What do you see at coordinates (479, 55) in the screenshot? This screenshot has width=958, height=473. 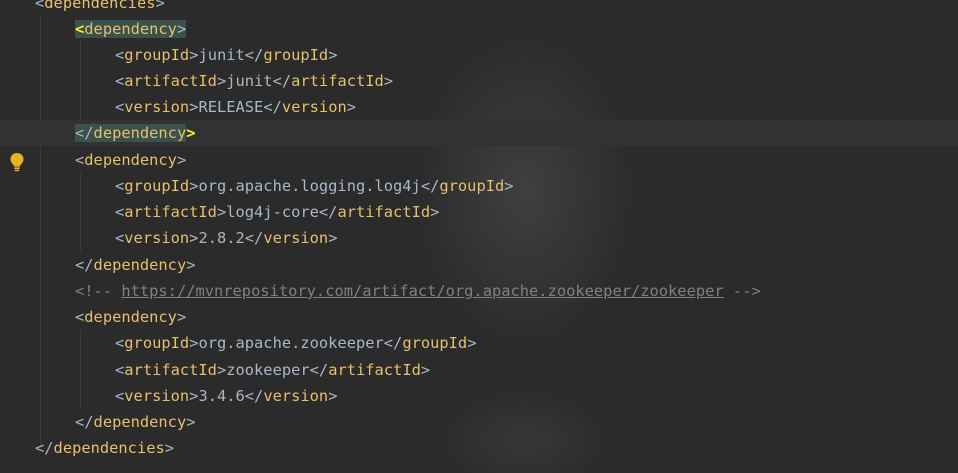 I see `code-line: <groupId>junit</groupId>` at bounding box center [479, 55].